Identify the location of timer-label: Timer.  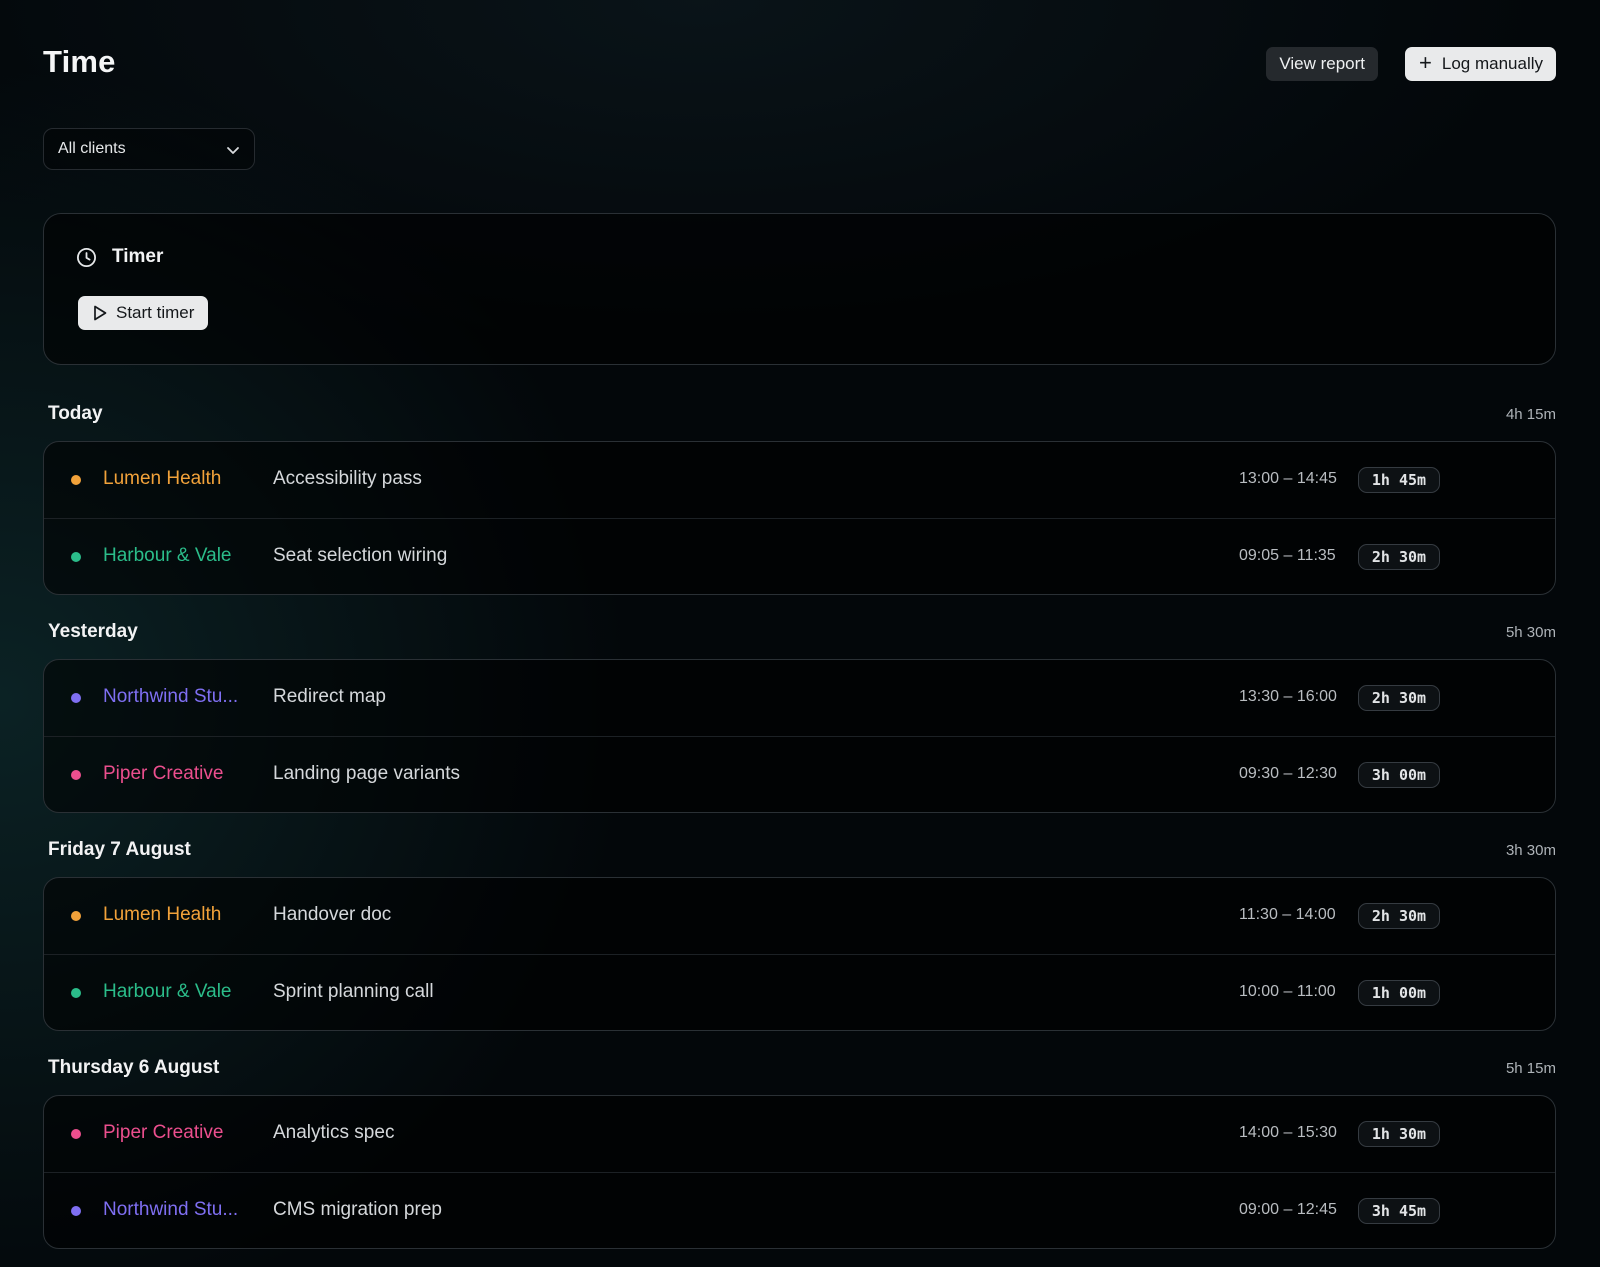
(138, 256).